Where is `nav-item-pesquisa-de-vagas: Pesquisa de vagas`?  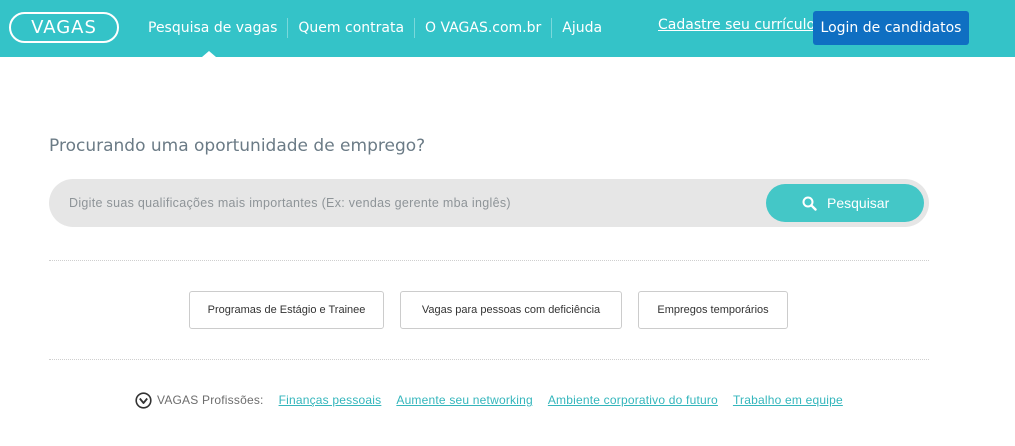 nav-item-pesquisa-de-vagas: Pesquisa de vagas is located at coordinates (212, 28).